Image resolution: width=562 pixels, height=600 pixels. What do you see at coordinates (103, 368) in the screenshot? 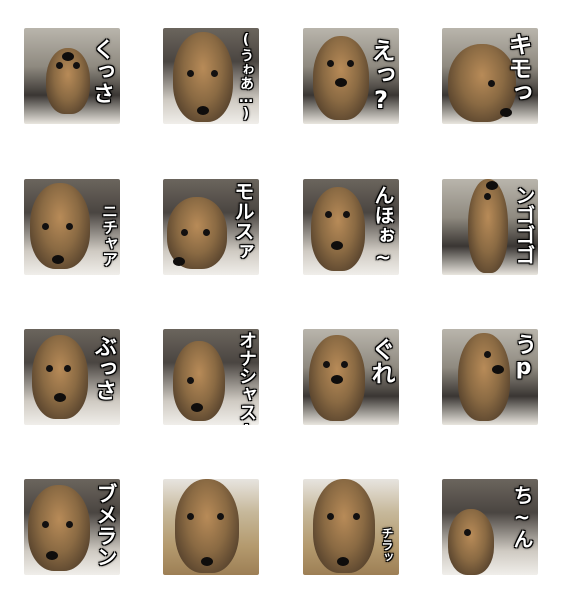
I see `sticker-caption: ぶっさ` at bounding box center [103, 368].